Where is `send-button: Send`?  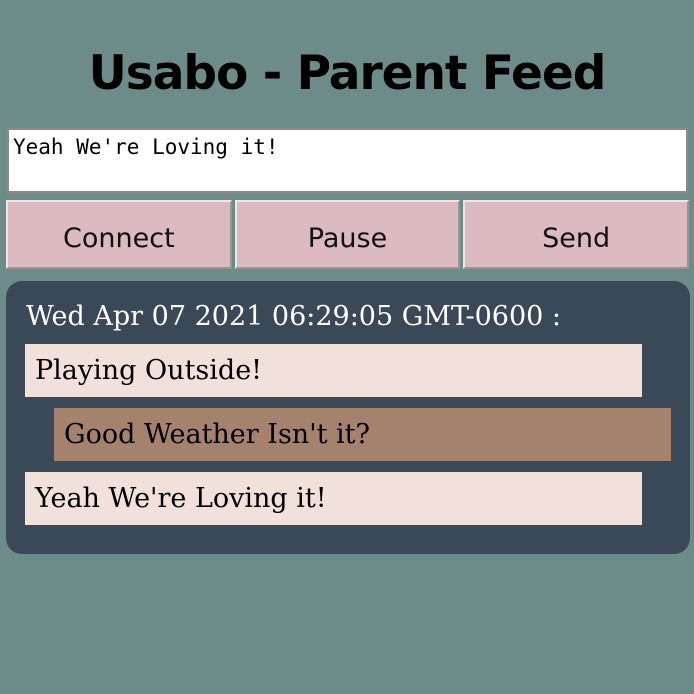 send-button: Send is located at coordinates (576, 234).